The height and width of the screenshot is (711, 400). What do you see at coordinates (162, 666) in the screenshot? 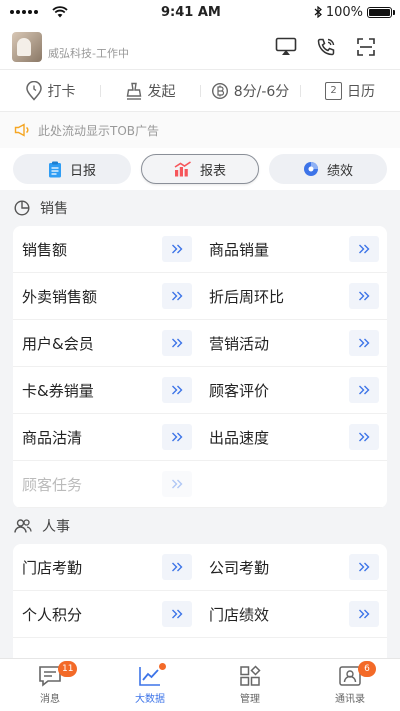
I see `big-data-dot` at bounding box center [162, 666].